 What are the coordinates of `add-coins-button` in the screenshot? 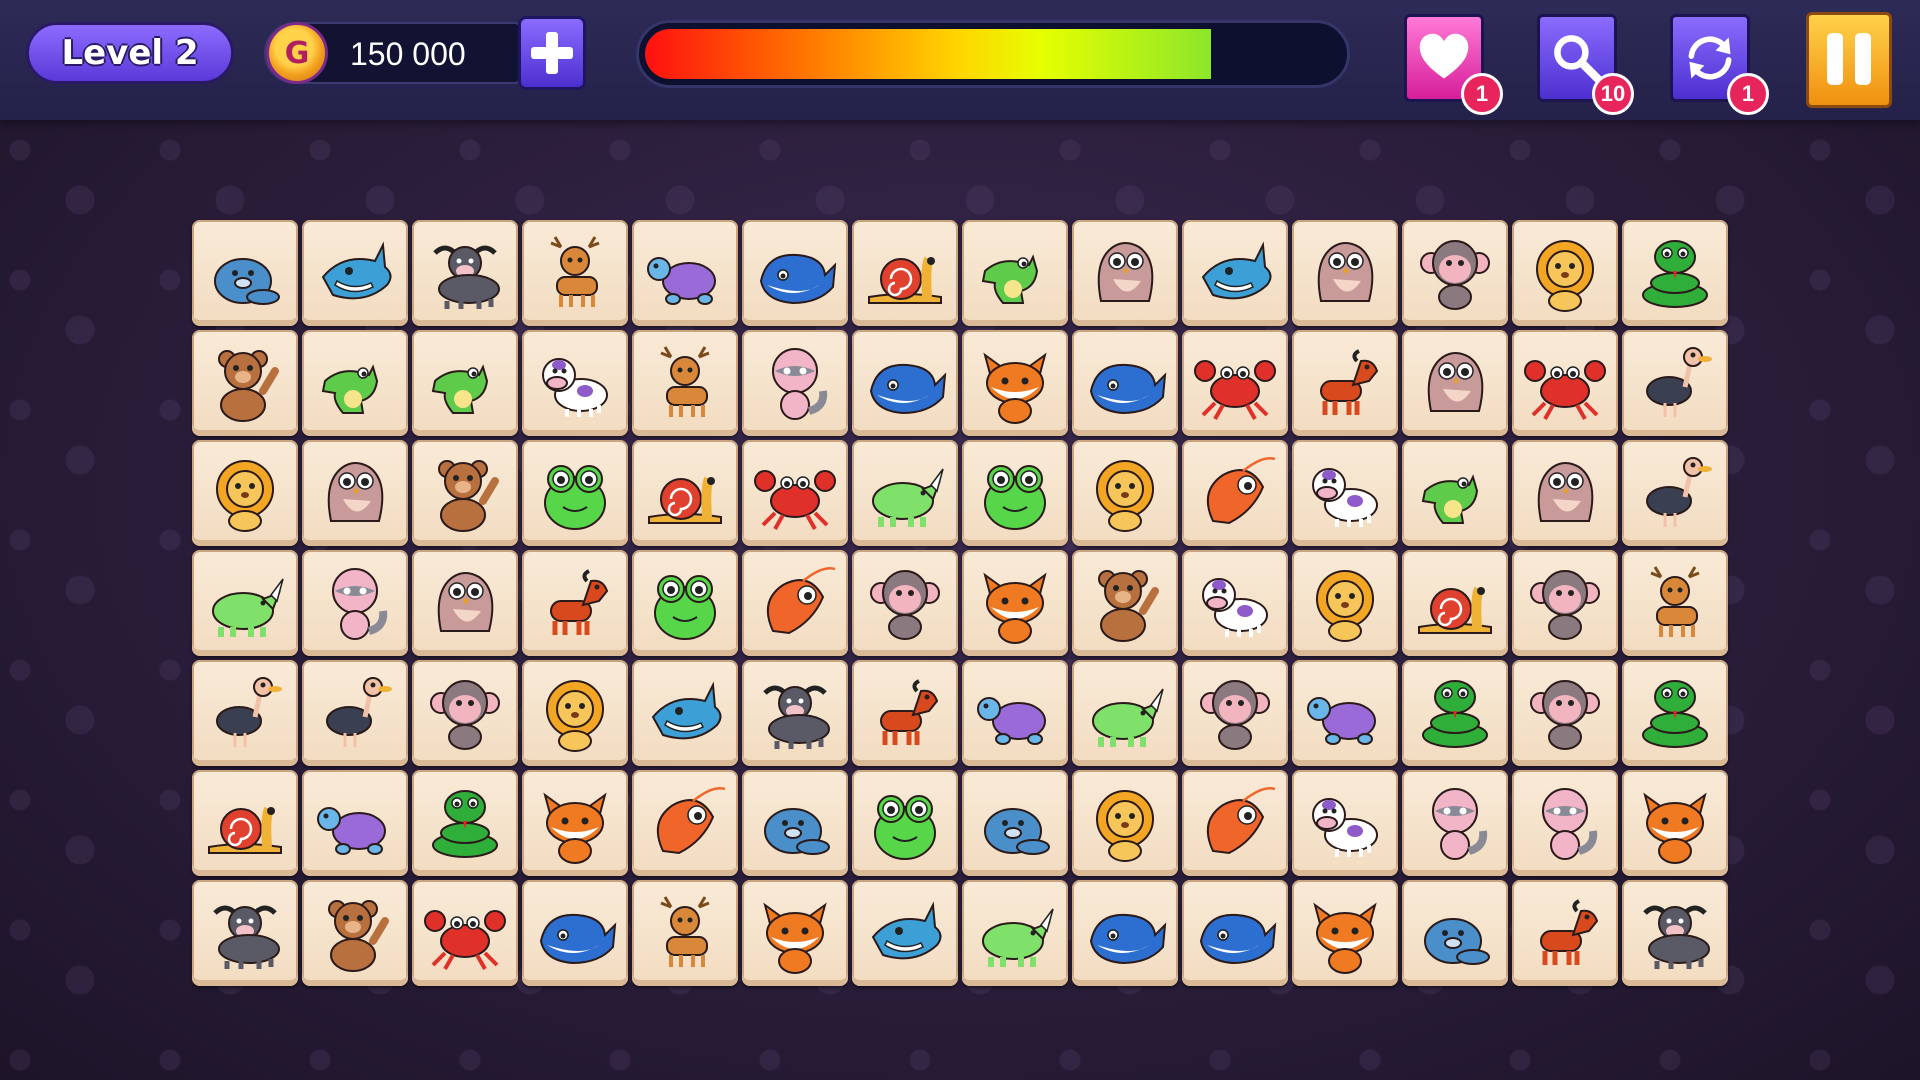 It's located at (552, 53).